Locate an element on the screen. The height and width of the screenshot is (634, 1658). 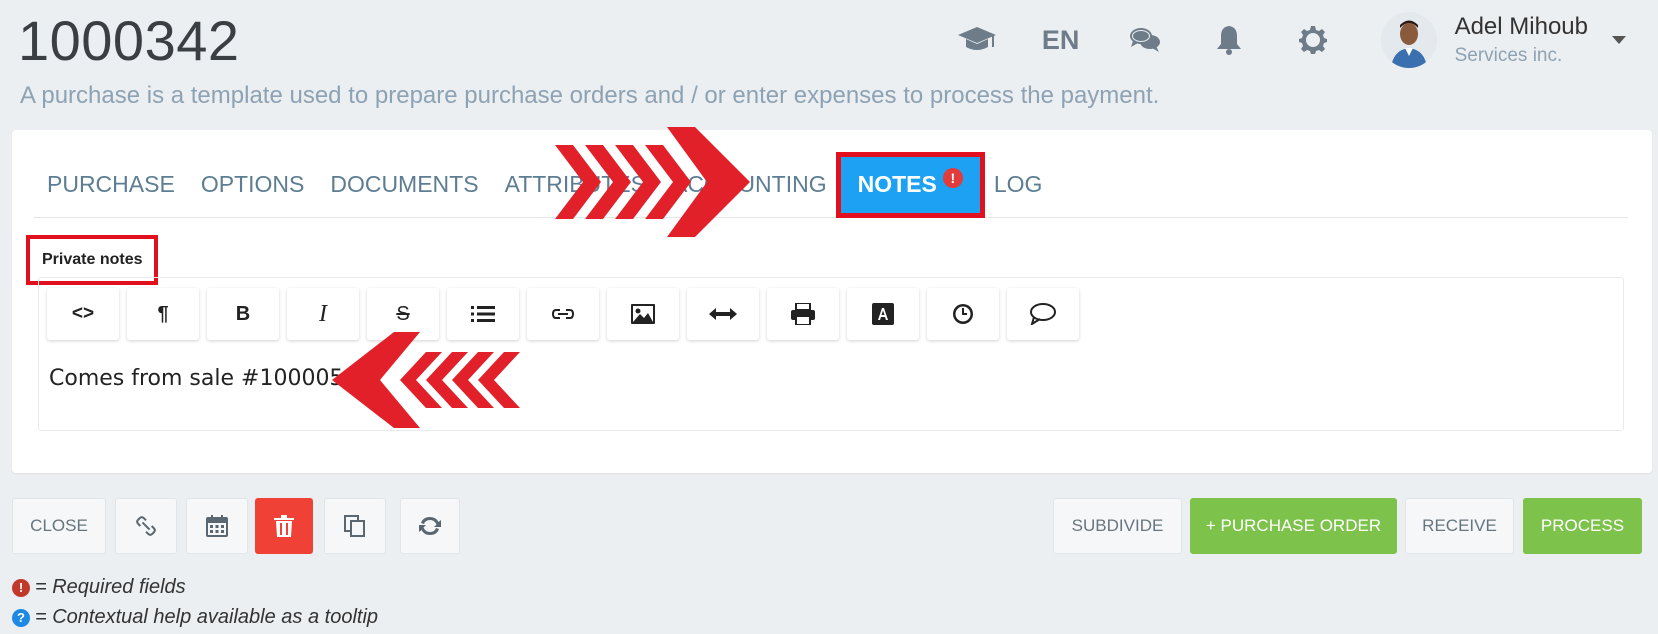
strikethrough-icon: S is located at coordinates (403, 313).